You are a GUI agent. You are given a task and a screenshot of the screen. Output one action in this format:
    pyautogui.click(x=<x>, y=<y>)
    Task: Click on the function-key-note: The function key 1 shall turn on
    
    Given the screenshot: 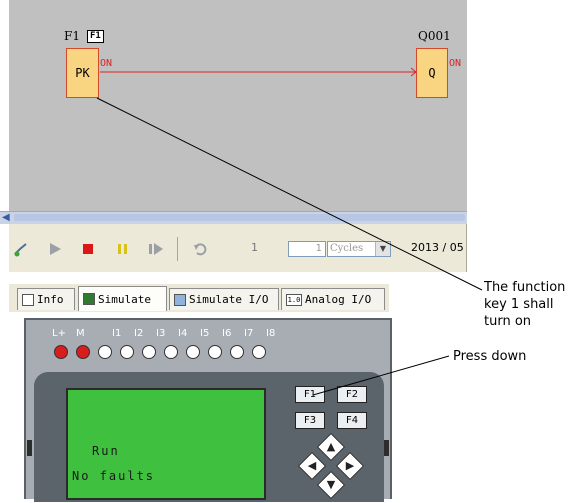 What is the action you would take?
    pyautogui.click(x=525, y=304)
    